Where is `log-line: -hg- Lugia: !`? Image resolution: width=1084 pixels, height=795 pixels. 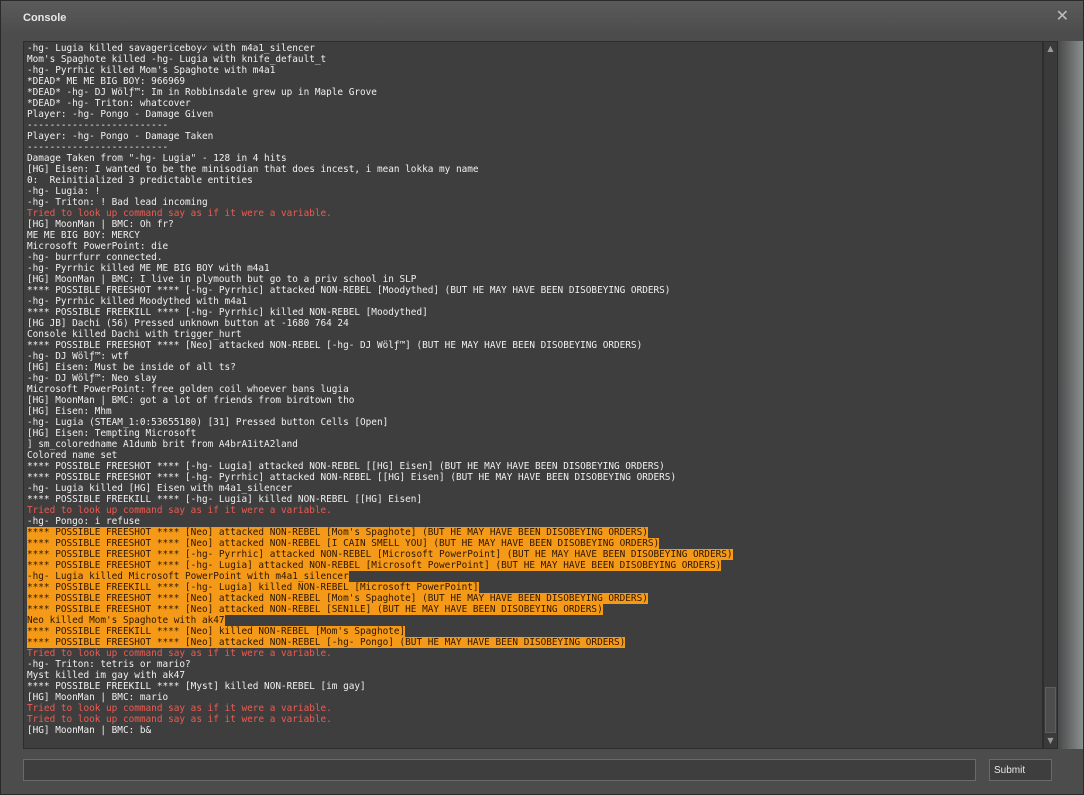
log-line: -hg- Lugia: ! is located at coordinates (534, 191).